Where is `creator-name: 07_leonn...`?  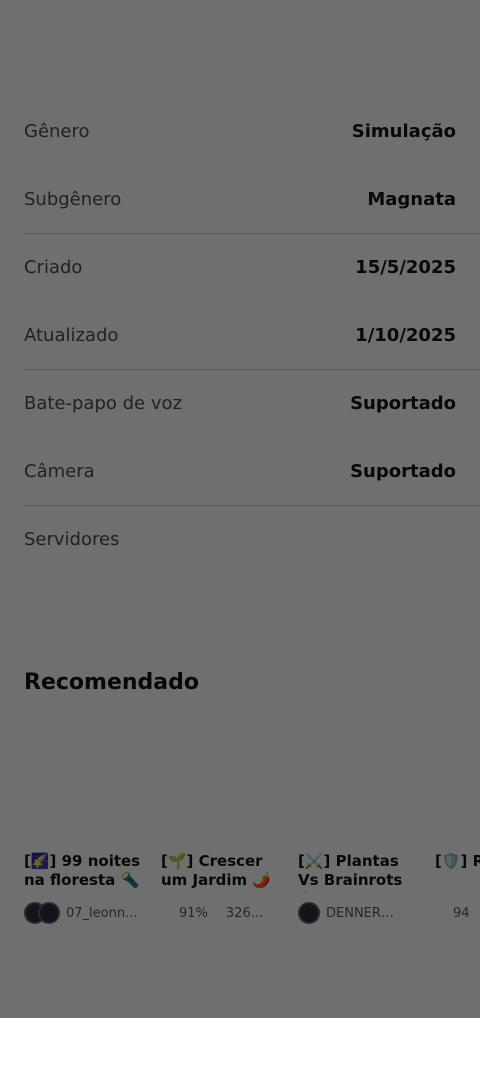 creator-name: 07_leonn... is located at coordinates (102, 913).